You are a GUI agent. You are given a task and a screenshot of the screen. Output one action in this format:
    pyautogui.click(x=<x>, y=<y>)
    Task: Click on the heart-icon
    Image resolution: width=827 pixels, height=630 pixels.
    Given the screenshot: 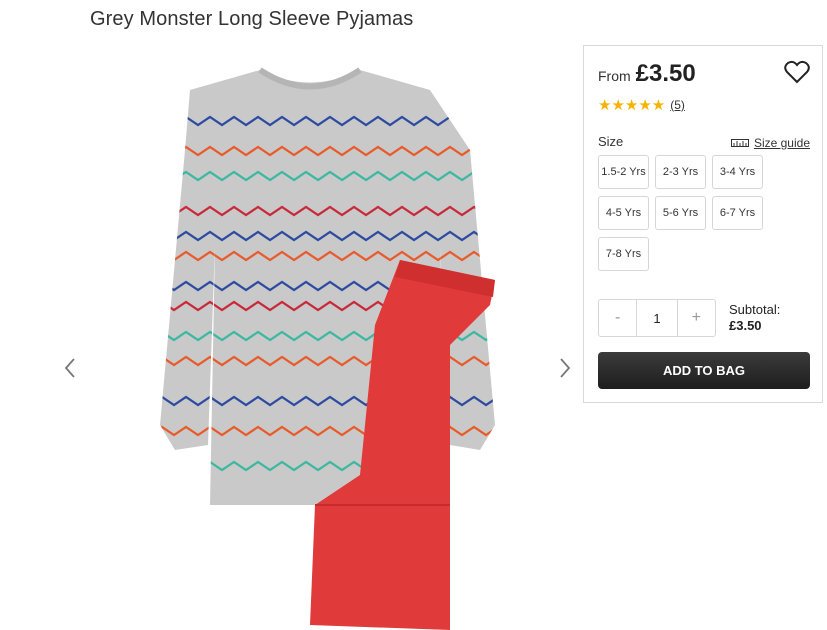 What is the action you would take?
    pyautogui.click(x=797, y=72)
    